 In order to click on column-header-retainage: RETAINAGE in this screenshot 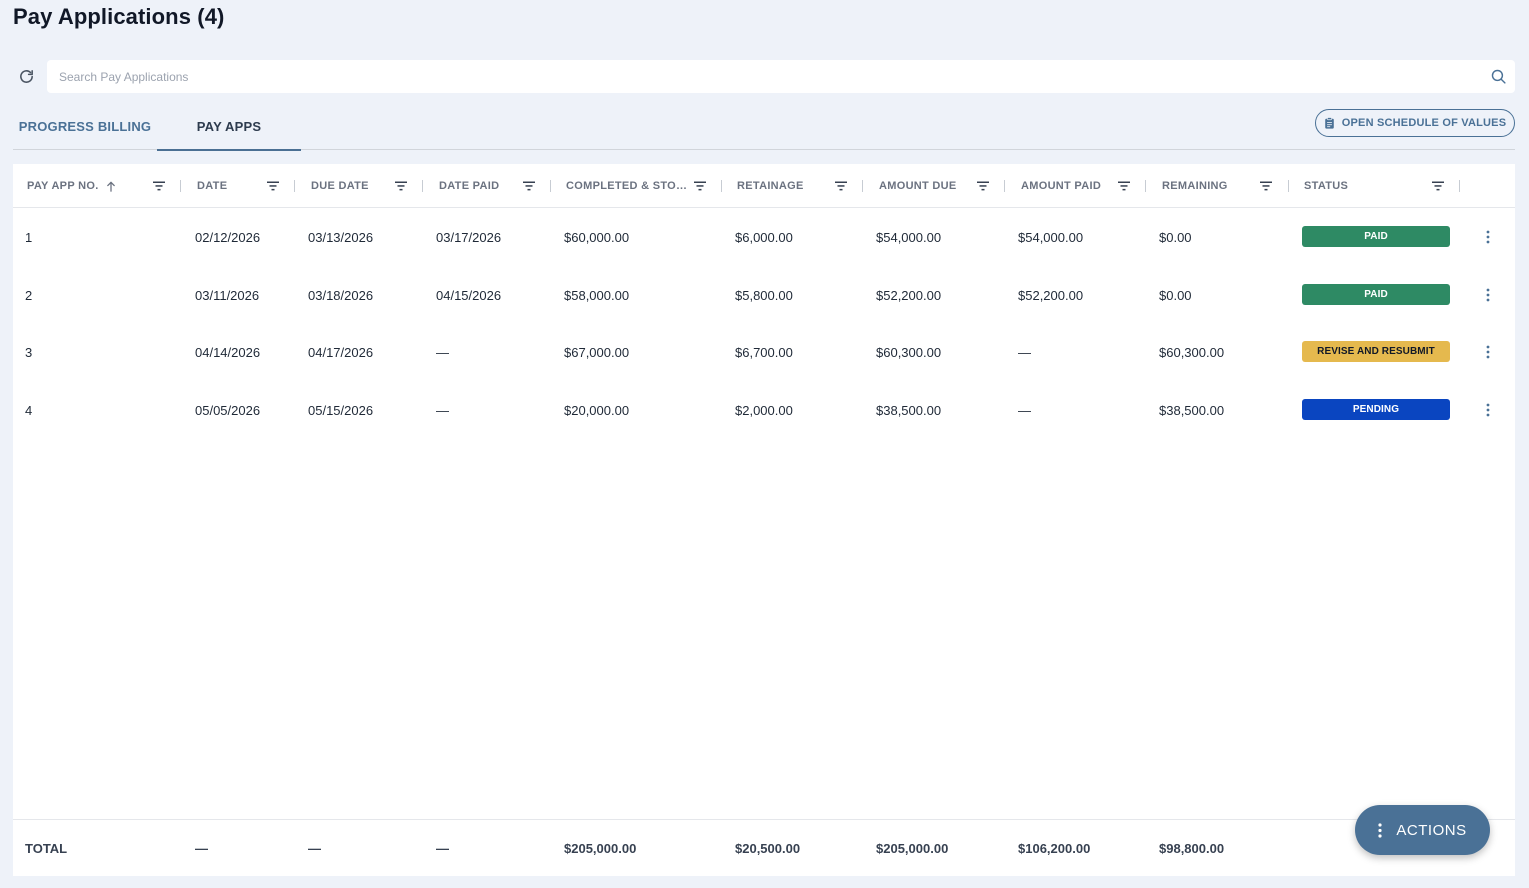, I will do `click(782, 186)`.